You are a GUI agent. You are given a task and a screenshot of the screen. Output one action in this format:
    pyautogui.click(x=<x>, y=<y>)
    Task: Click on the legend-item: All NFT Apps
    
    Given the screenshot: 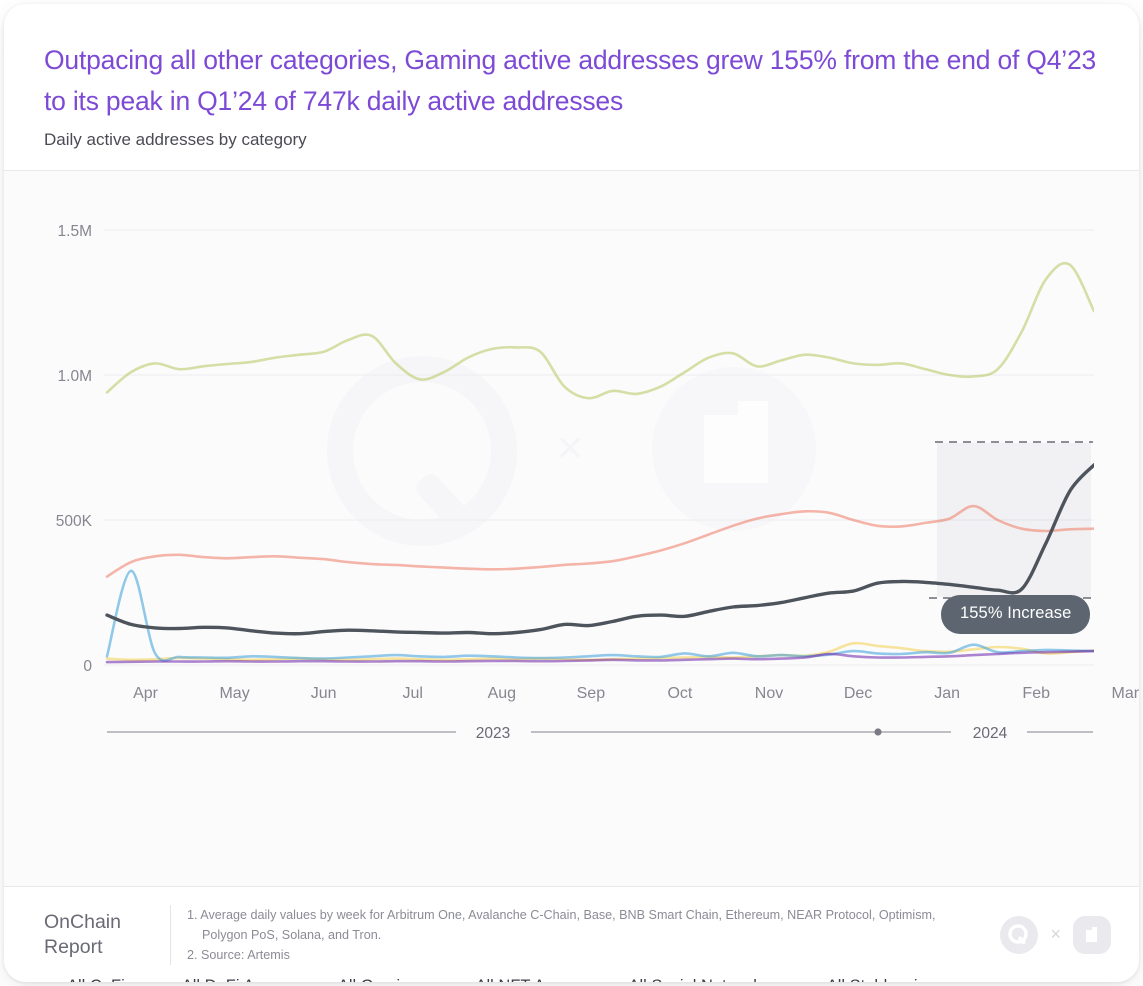 What is the action you would take?
    pyautogui.click(x=514, y=979)
    